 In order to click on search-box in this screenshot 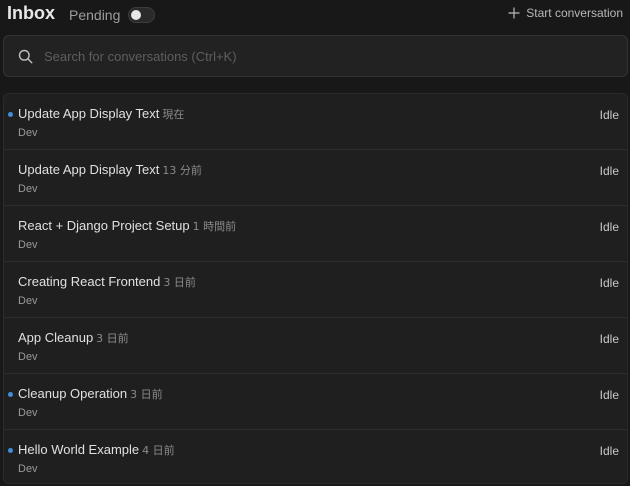, I will do `click(315, 56)`.